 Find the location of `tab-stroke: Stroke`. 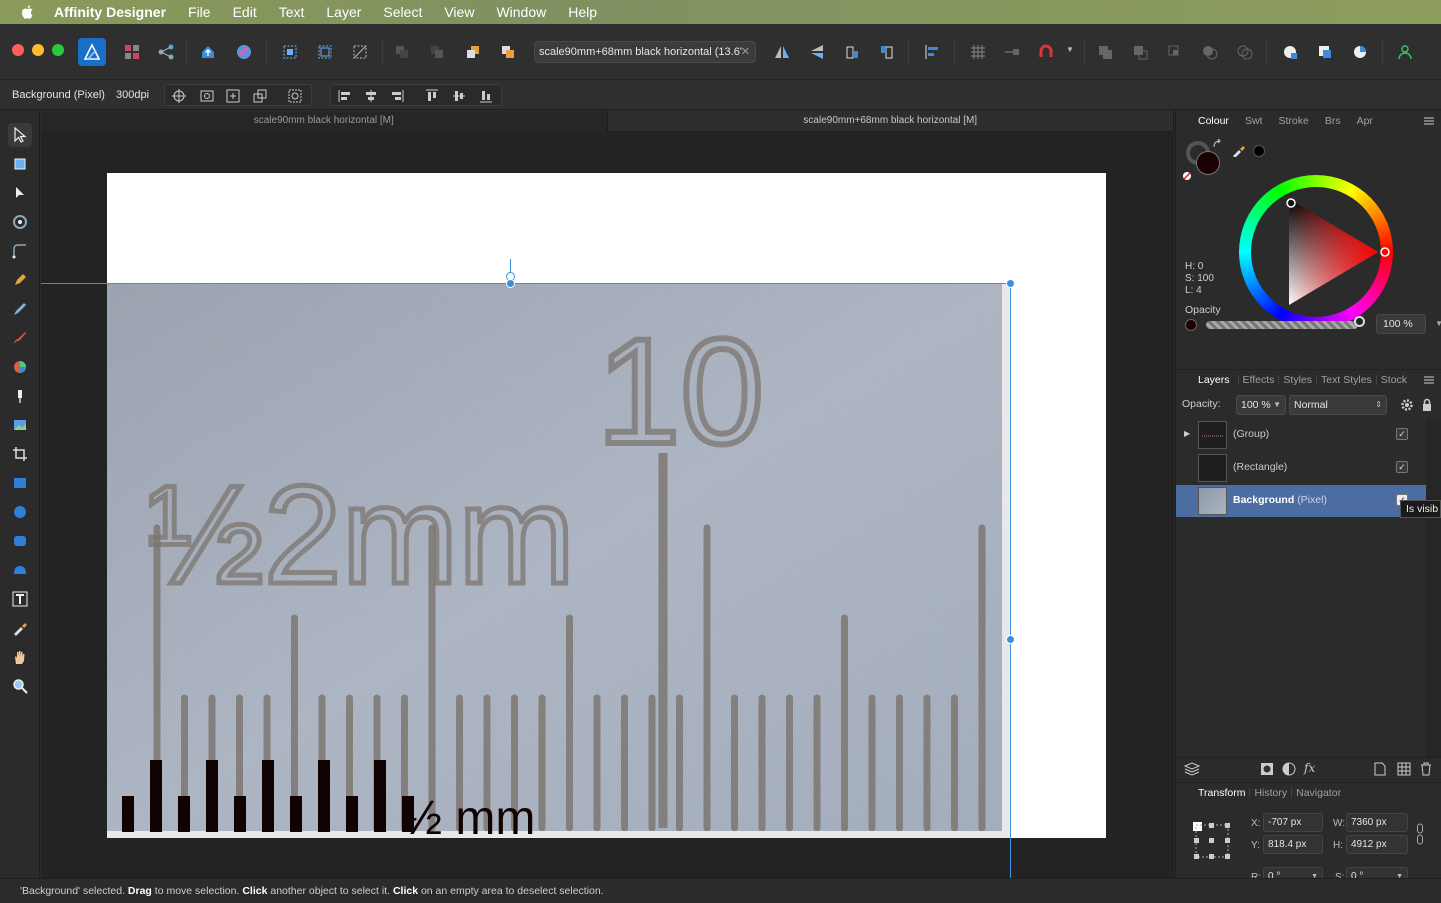

tab-stroke: Stroke is located at coordinates (1293, 121).